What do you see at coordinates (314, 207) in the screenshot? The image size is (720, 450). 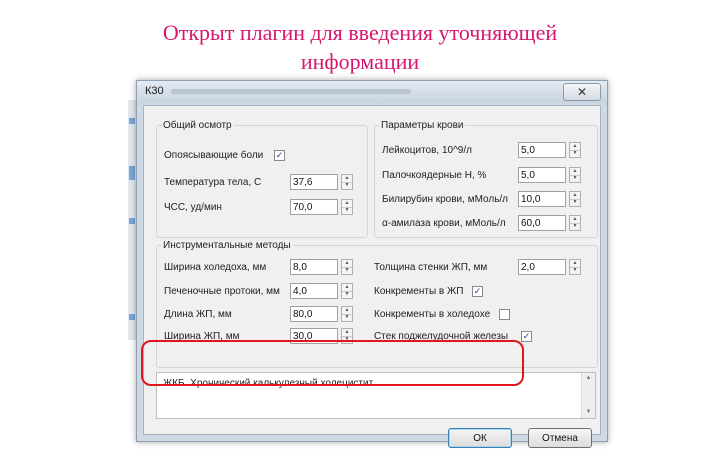 I see `heart-rate-input` at bounding box center [314, 207].